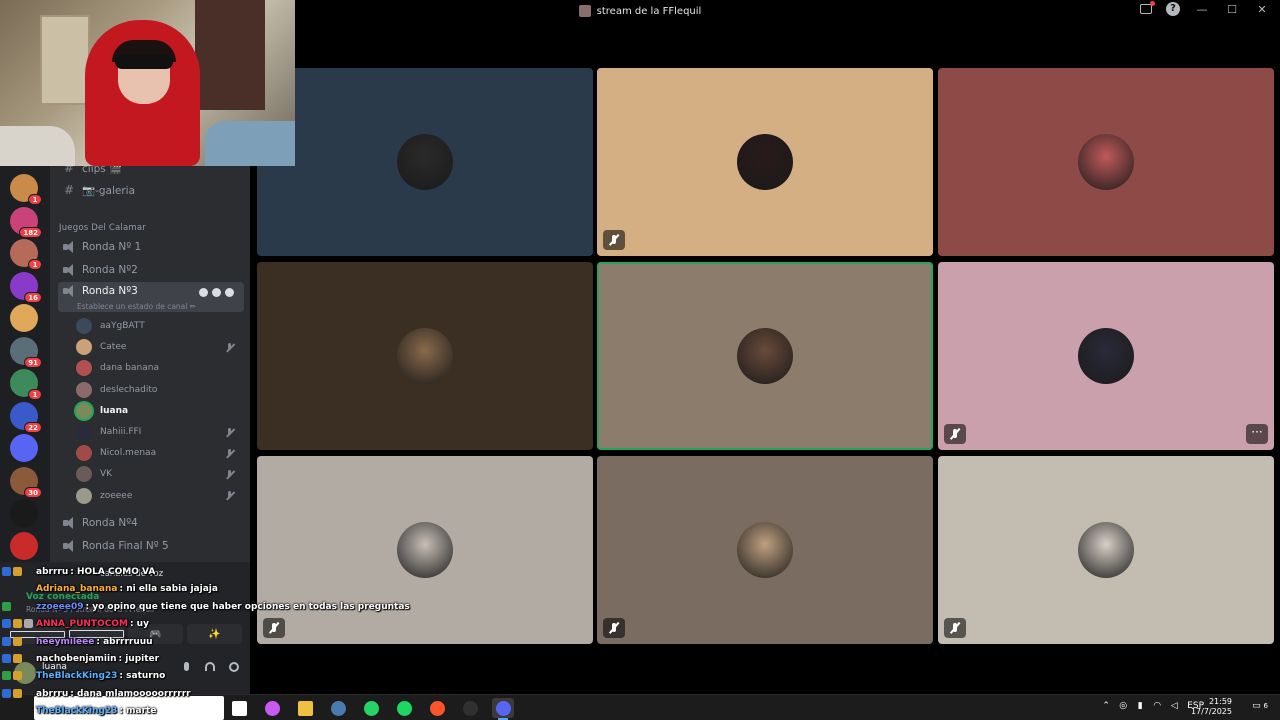  I want to click on voice-member: Nicol.menaa, so click(160, 453).